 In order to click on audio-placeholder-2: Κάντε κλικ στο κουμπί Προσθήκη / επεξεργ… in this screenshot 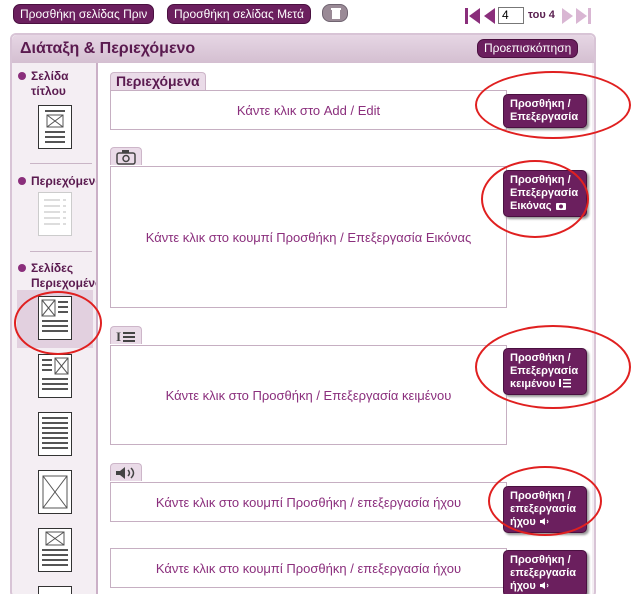, I will do `click(308, 568)`.